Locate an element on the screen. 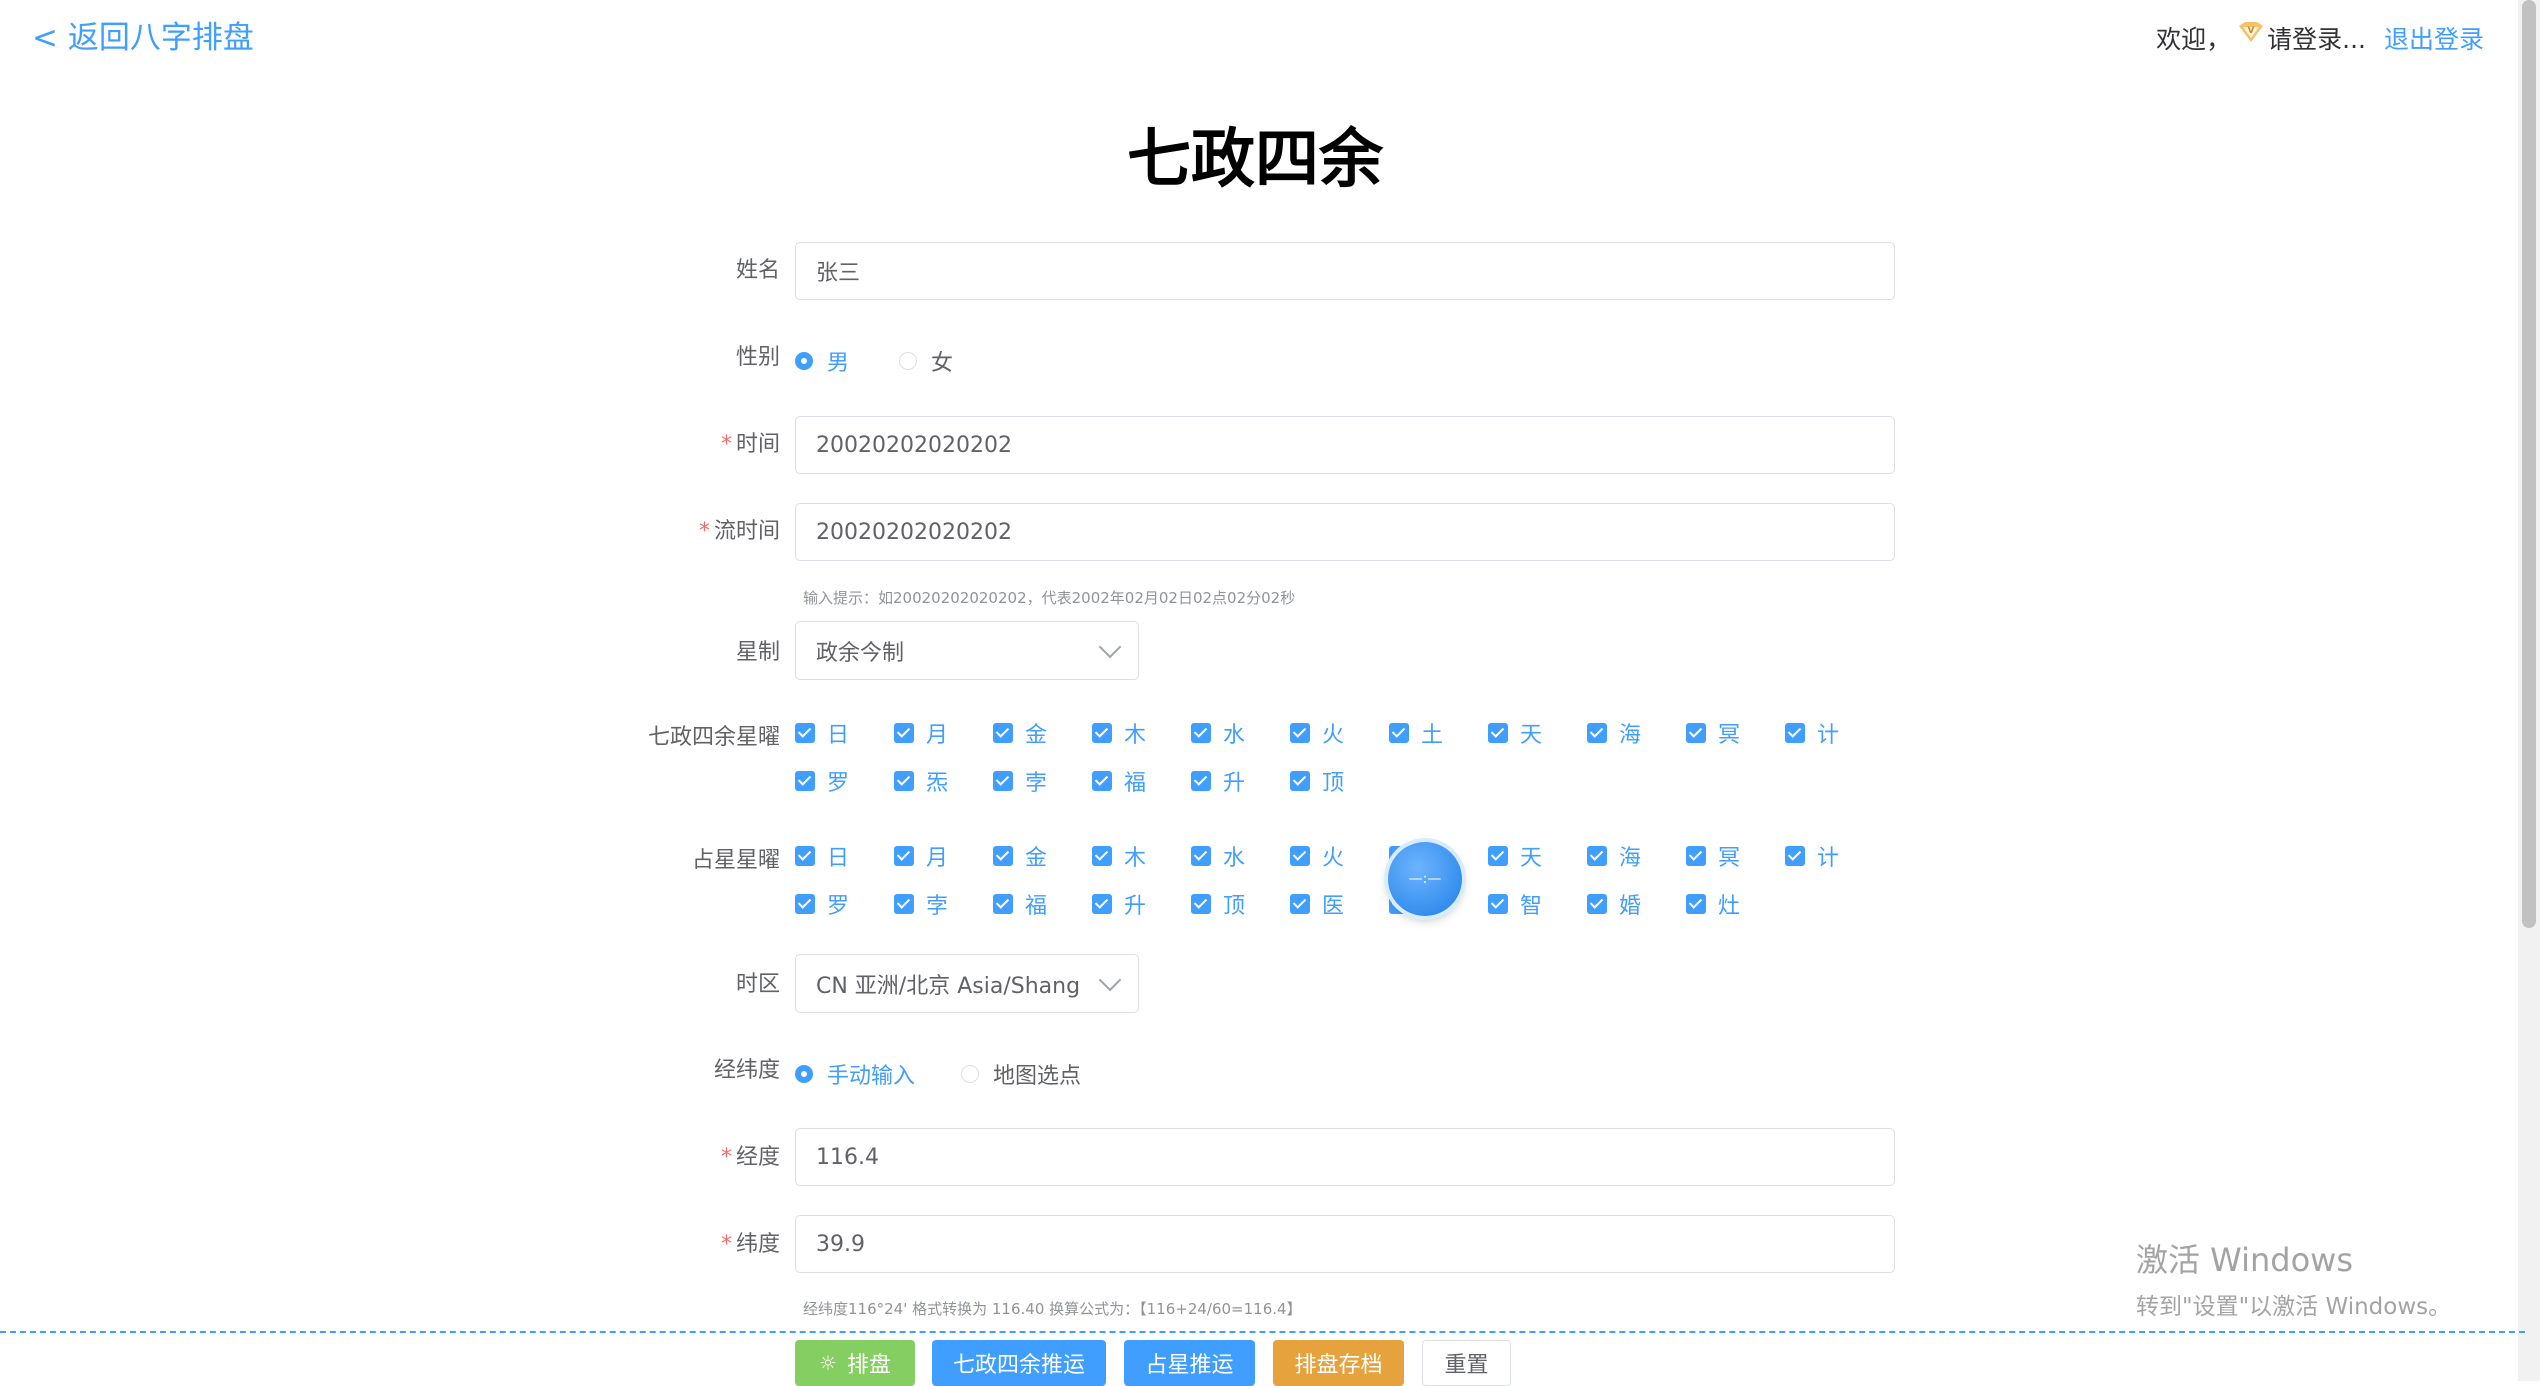 This screenshot has width=2540, height=1386. star-system-label: 星制 is located at coordinates (757, 652).